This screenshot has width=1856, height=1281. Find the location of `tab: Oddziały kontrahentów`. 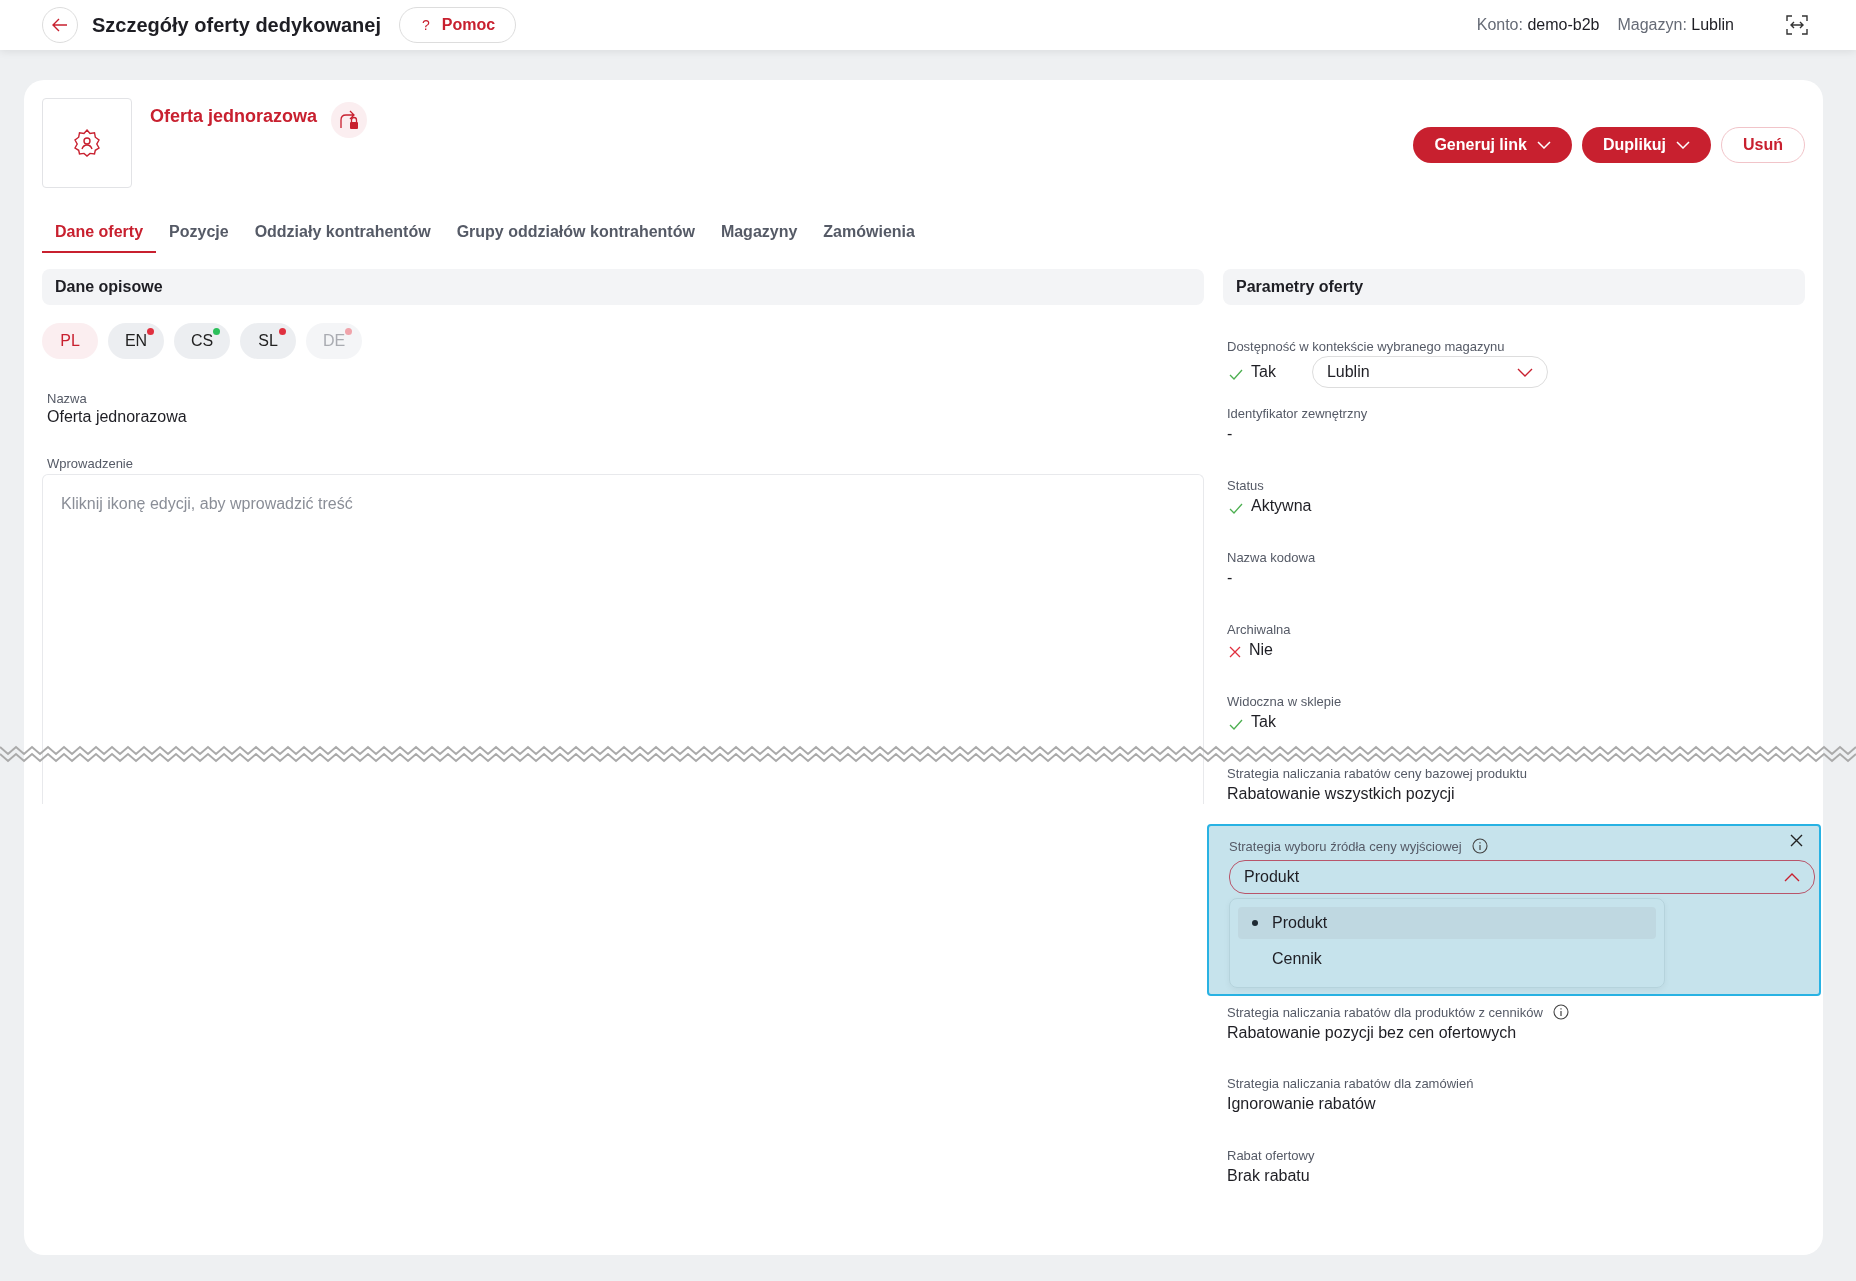

tab: Oddziały kontrahentów is located at coordinates (342, 234).